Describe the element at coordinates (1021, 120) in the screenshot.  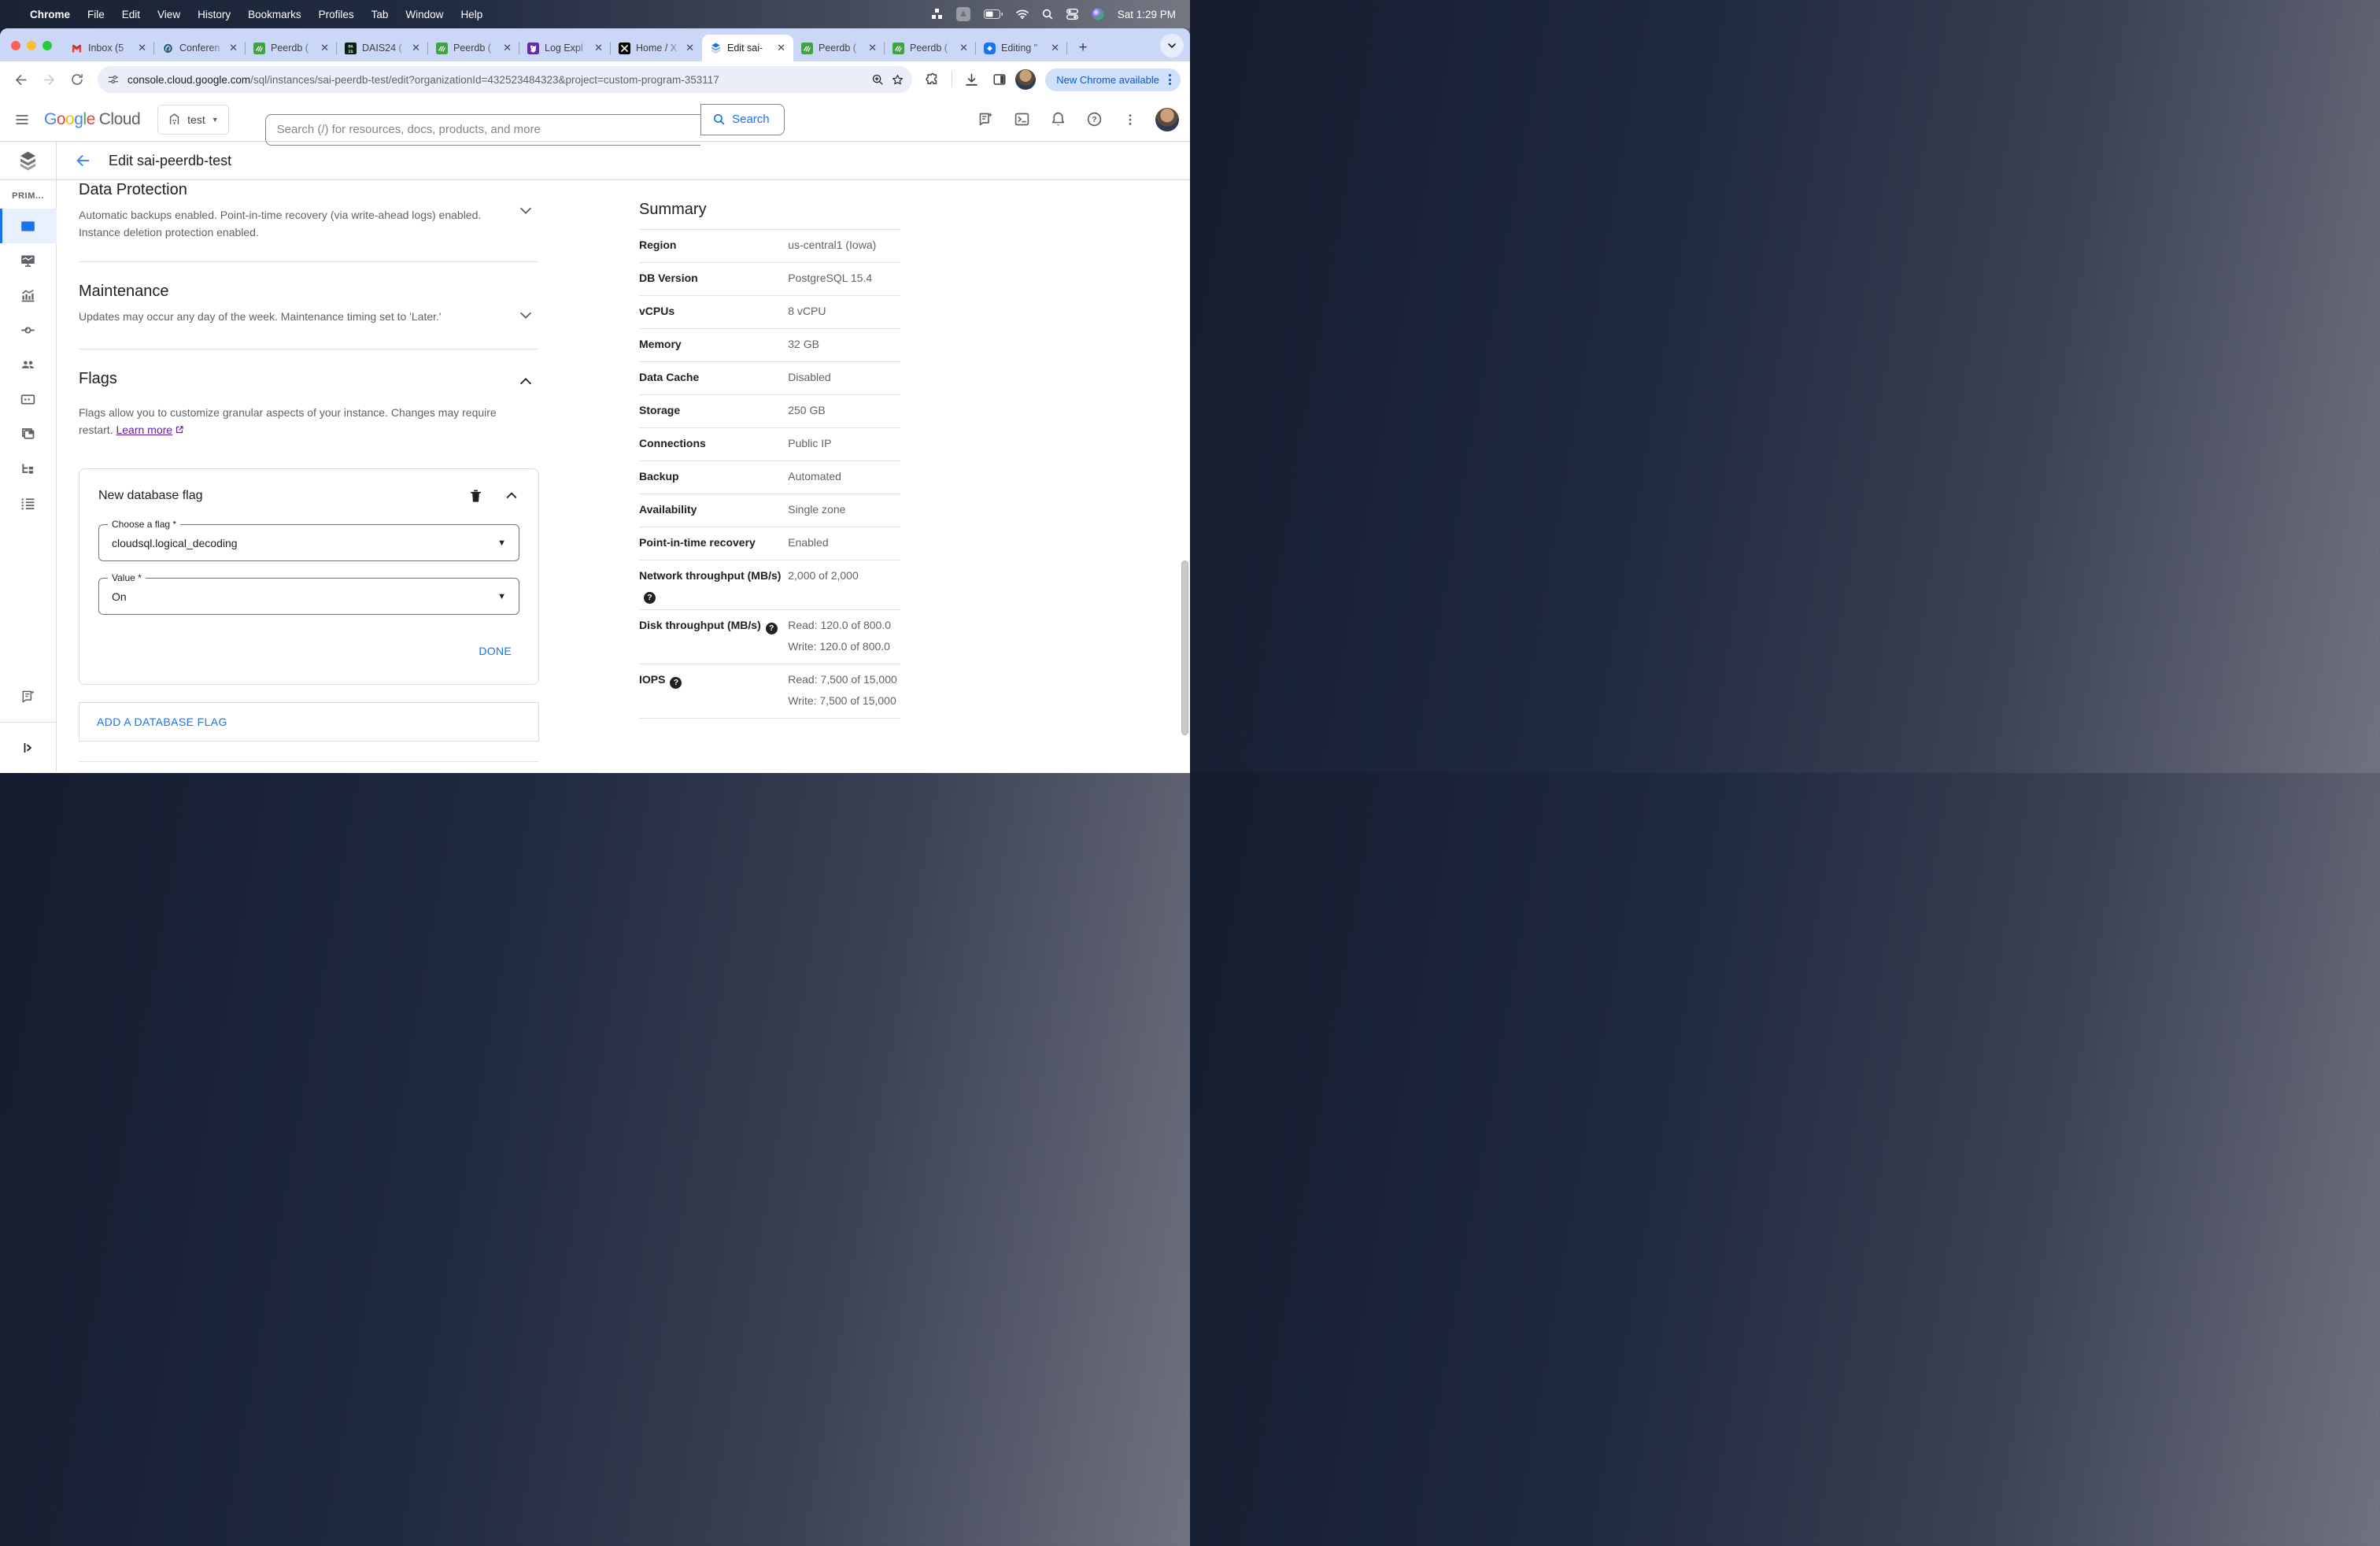
I see `cloud-shell-icon` at that location.